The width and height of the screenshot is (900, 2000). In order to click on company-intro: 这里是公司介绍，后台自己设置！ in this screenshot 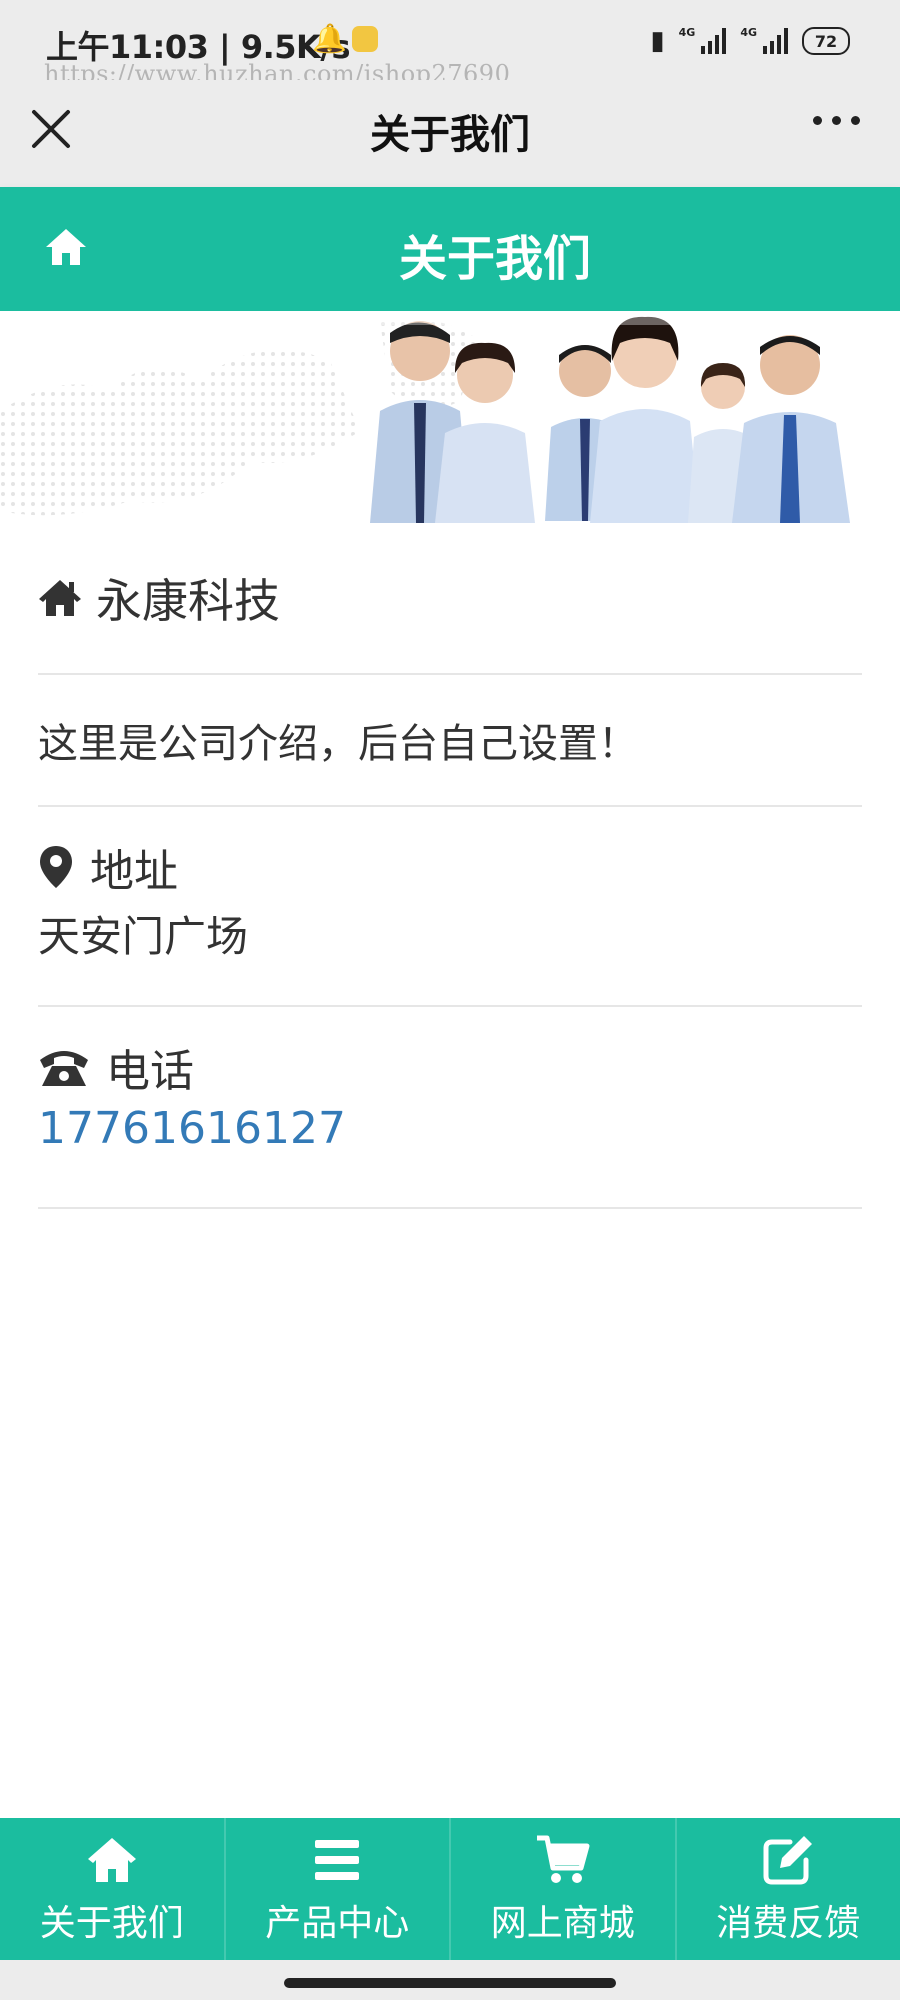, I will do `click(338, 744)`.